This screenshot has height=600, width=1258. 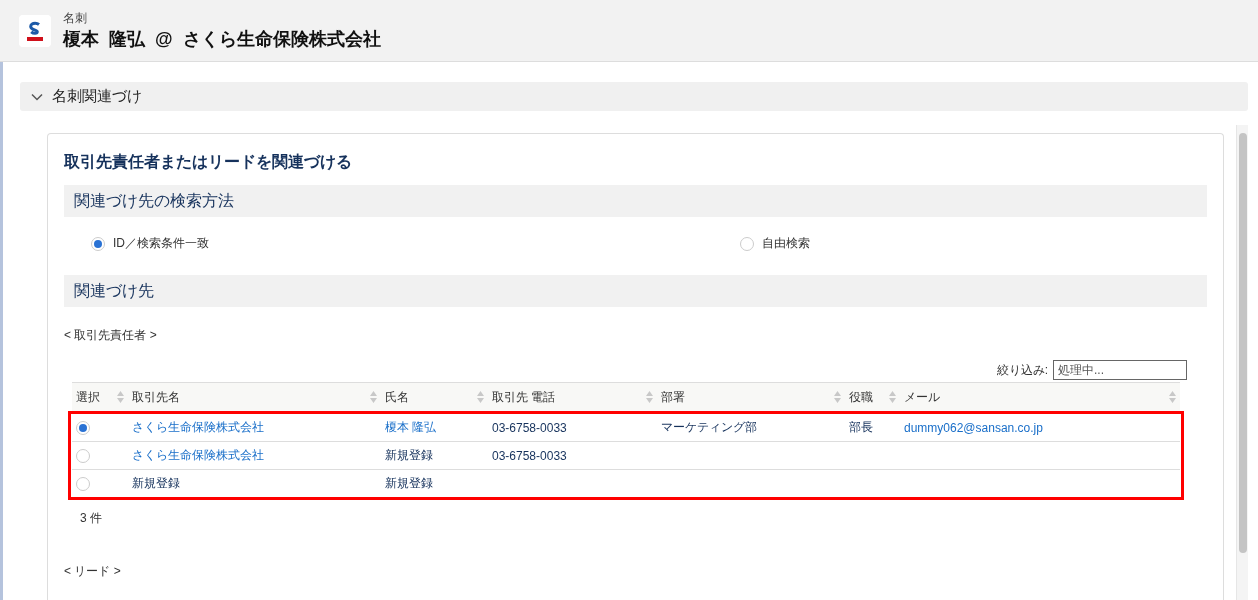 I want to click on scrollbar, so click(x=1242, y=362).